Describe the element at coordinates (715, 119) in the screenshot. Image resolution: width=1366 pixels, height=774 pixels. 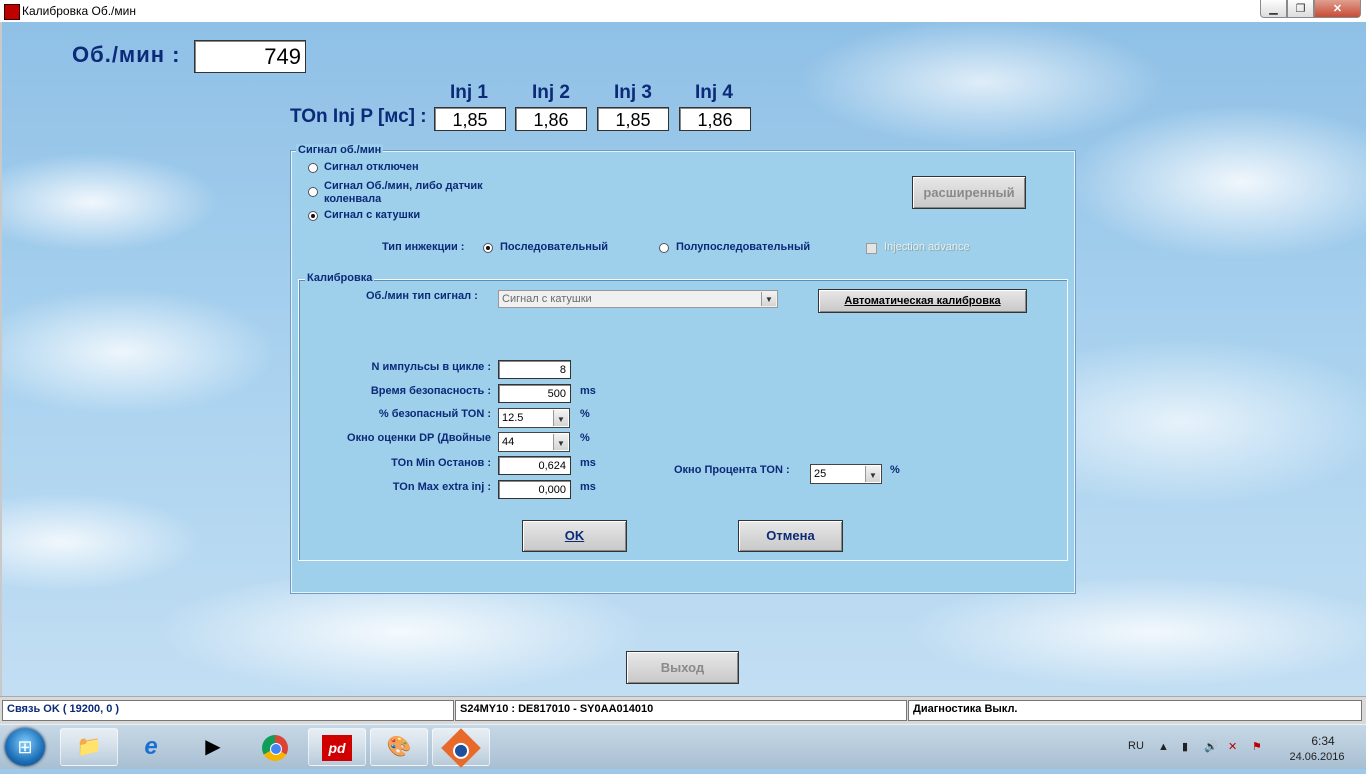
I see `inj-4-value: 1,86` at that location.